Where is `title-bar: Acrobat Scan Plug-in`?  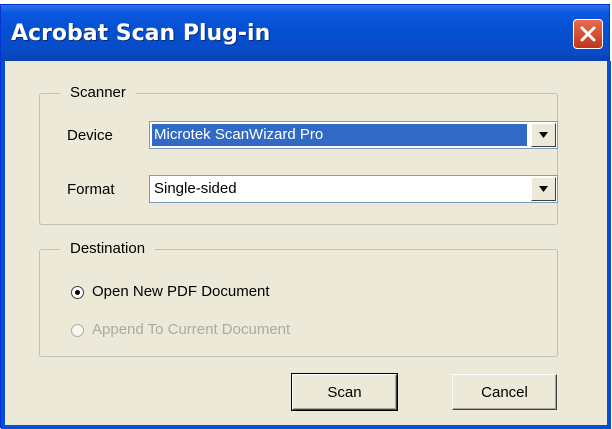
title-bar: Acrobat Scan Plug-in is located at coordinates (305, 33).